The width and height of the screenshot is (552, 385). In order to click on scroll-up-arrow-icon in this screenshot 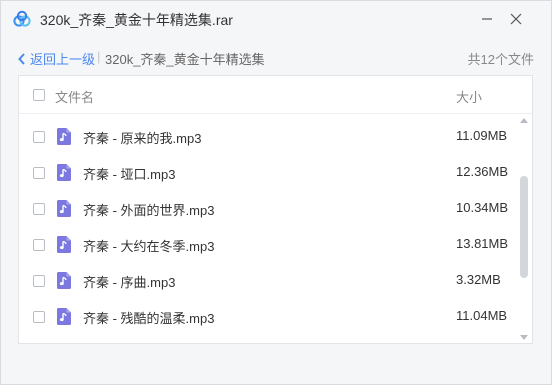, I will do `click(524, 120)`.